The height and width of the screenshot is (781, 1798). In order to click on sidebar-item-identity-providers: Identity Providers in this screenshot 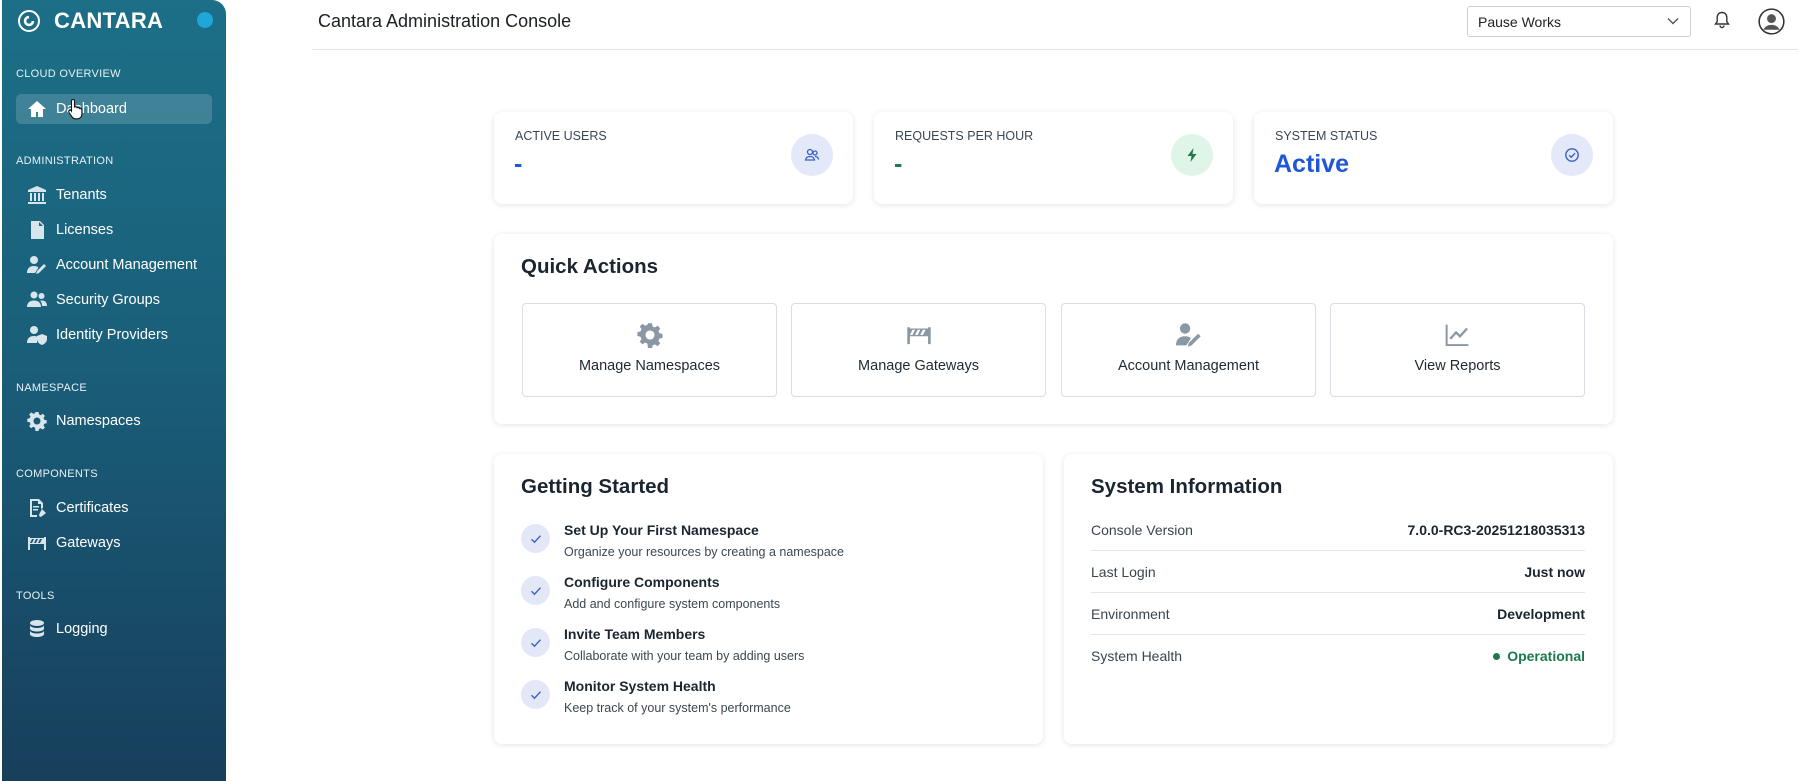, I will do `click(97, 335)`.